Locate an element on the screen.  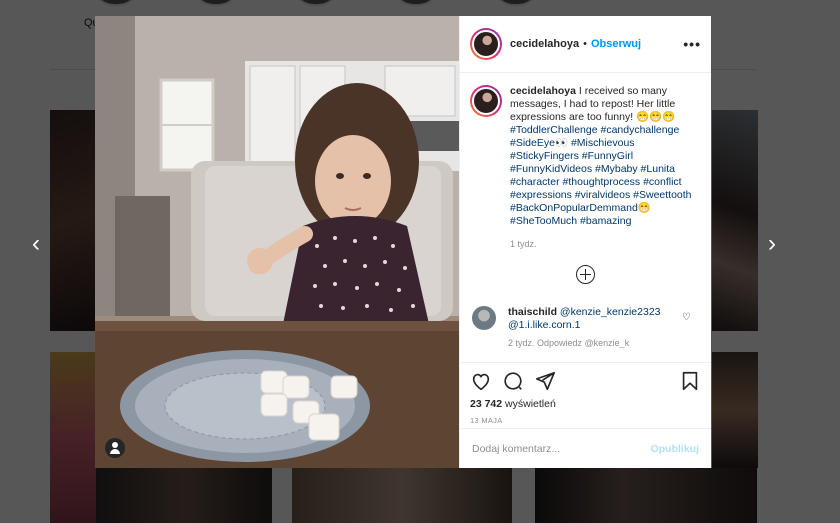
more-options-icon: ••• is located at coordinates (692, 44).